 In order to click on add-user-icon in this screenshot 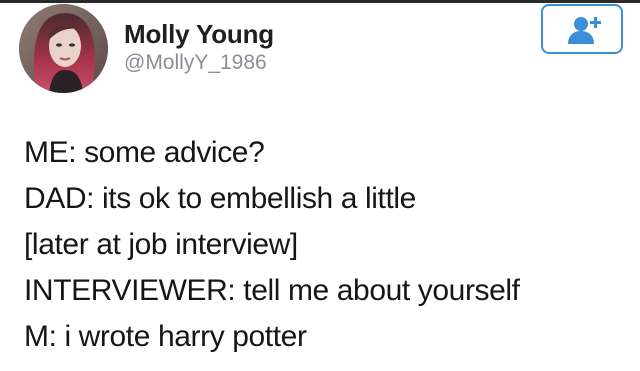, I will do `click(584, 30)`.